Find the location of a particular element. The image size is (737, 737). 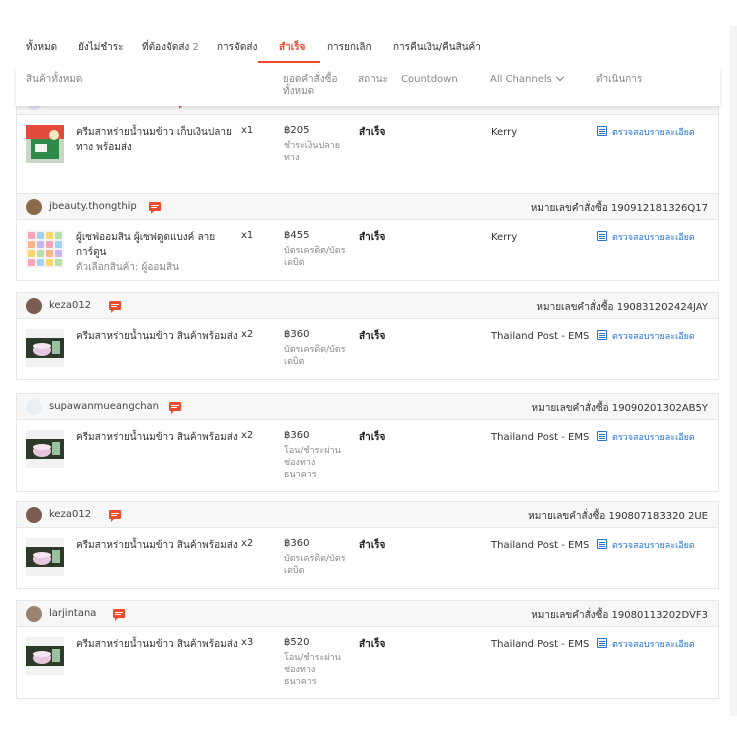

tab-to-ship: ที่ต้องจัดส่ง 2 is located at coordinates (170, 47).